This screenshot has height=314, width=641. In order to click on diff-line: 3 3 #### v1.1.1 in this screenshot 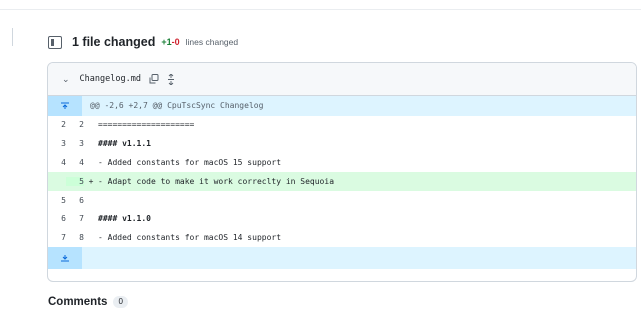, I will do `click(342, 143)`.